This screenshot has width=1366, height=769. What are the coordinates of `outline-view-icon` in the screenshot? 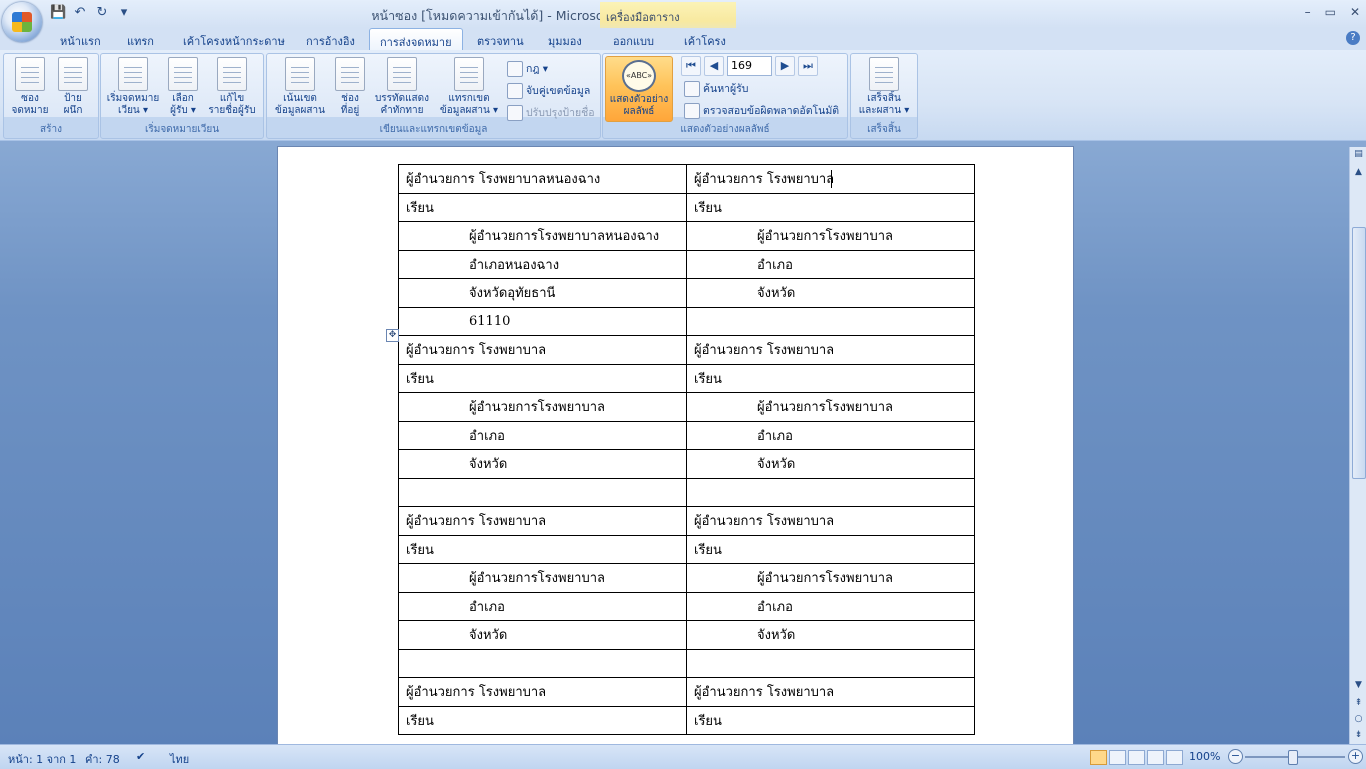 It's located at (1155, 757).